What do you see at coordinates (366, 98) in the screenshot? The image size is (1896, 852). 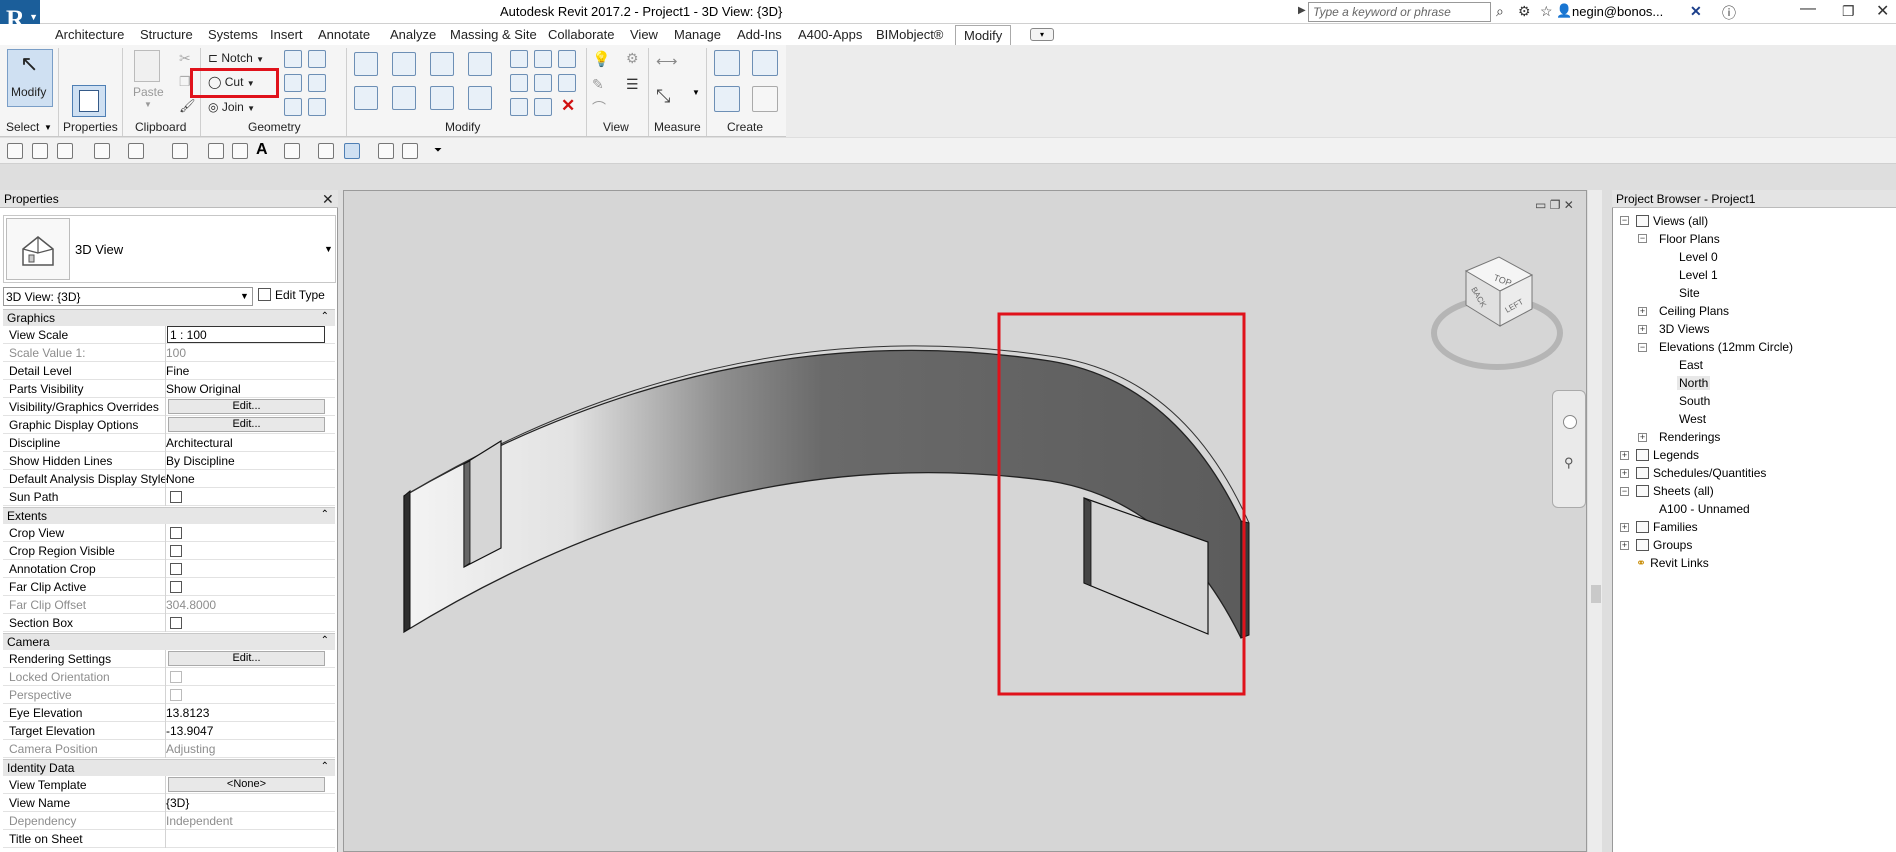 I see `move-icon` at bounding box center [366, 98].